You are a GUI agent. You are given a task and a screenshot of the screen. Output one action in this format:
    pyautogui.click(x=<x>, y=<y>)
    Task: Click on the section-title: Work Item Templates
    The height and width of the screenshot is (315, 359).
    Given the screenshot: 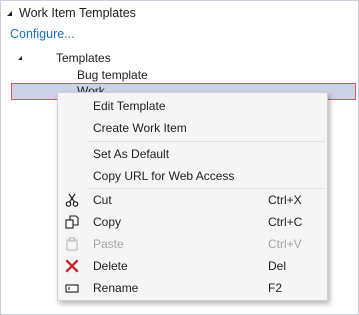 What is the action you would take?
    pyautogui.click(x=77, y=13)
    